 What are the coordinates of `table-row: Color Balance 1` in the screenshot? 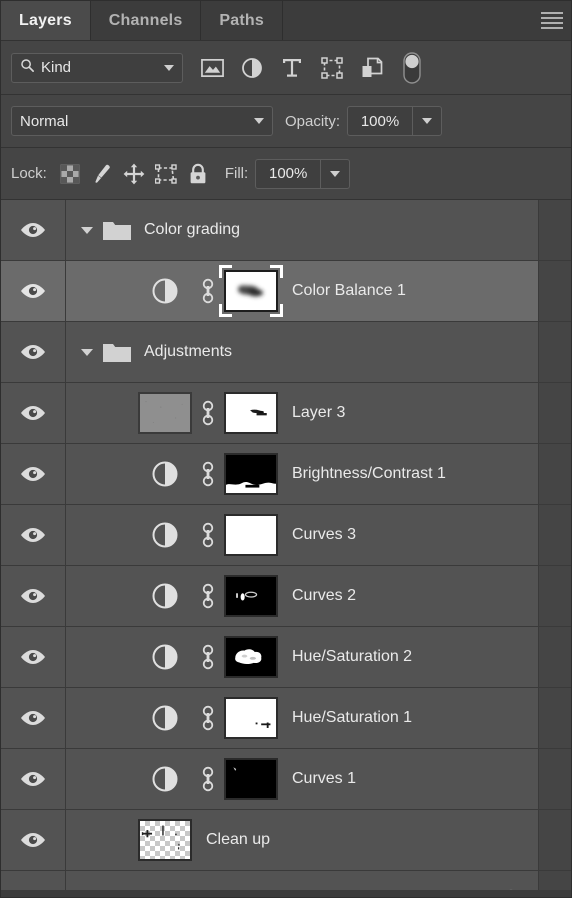 It's located at (286, 291).